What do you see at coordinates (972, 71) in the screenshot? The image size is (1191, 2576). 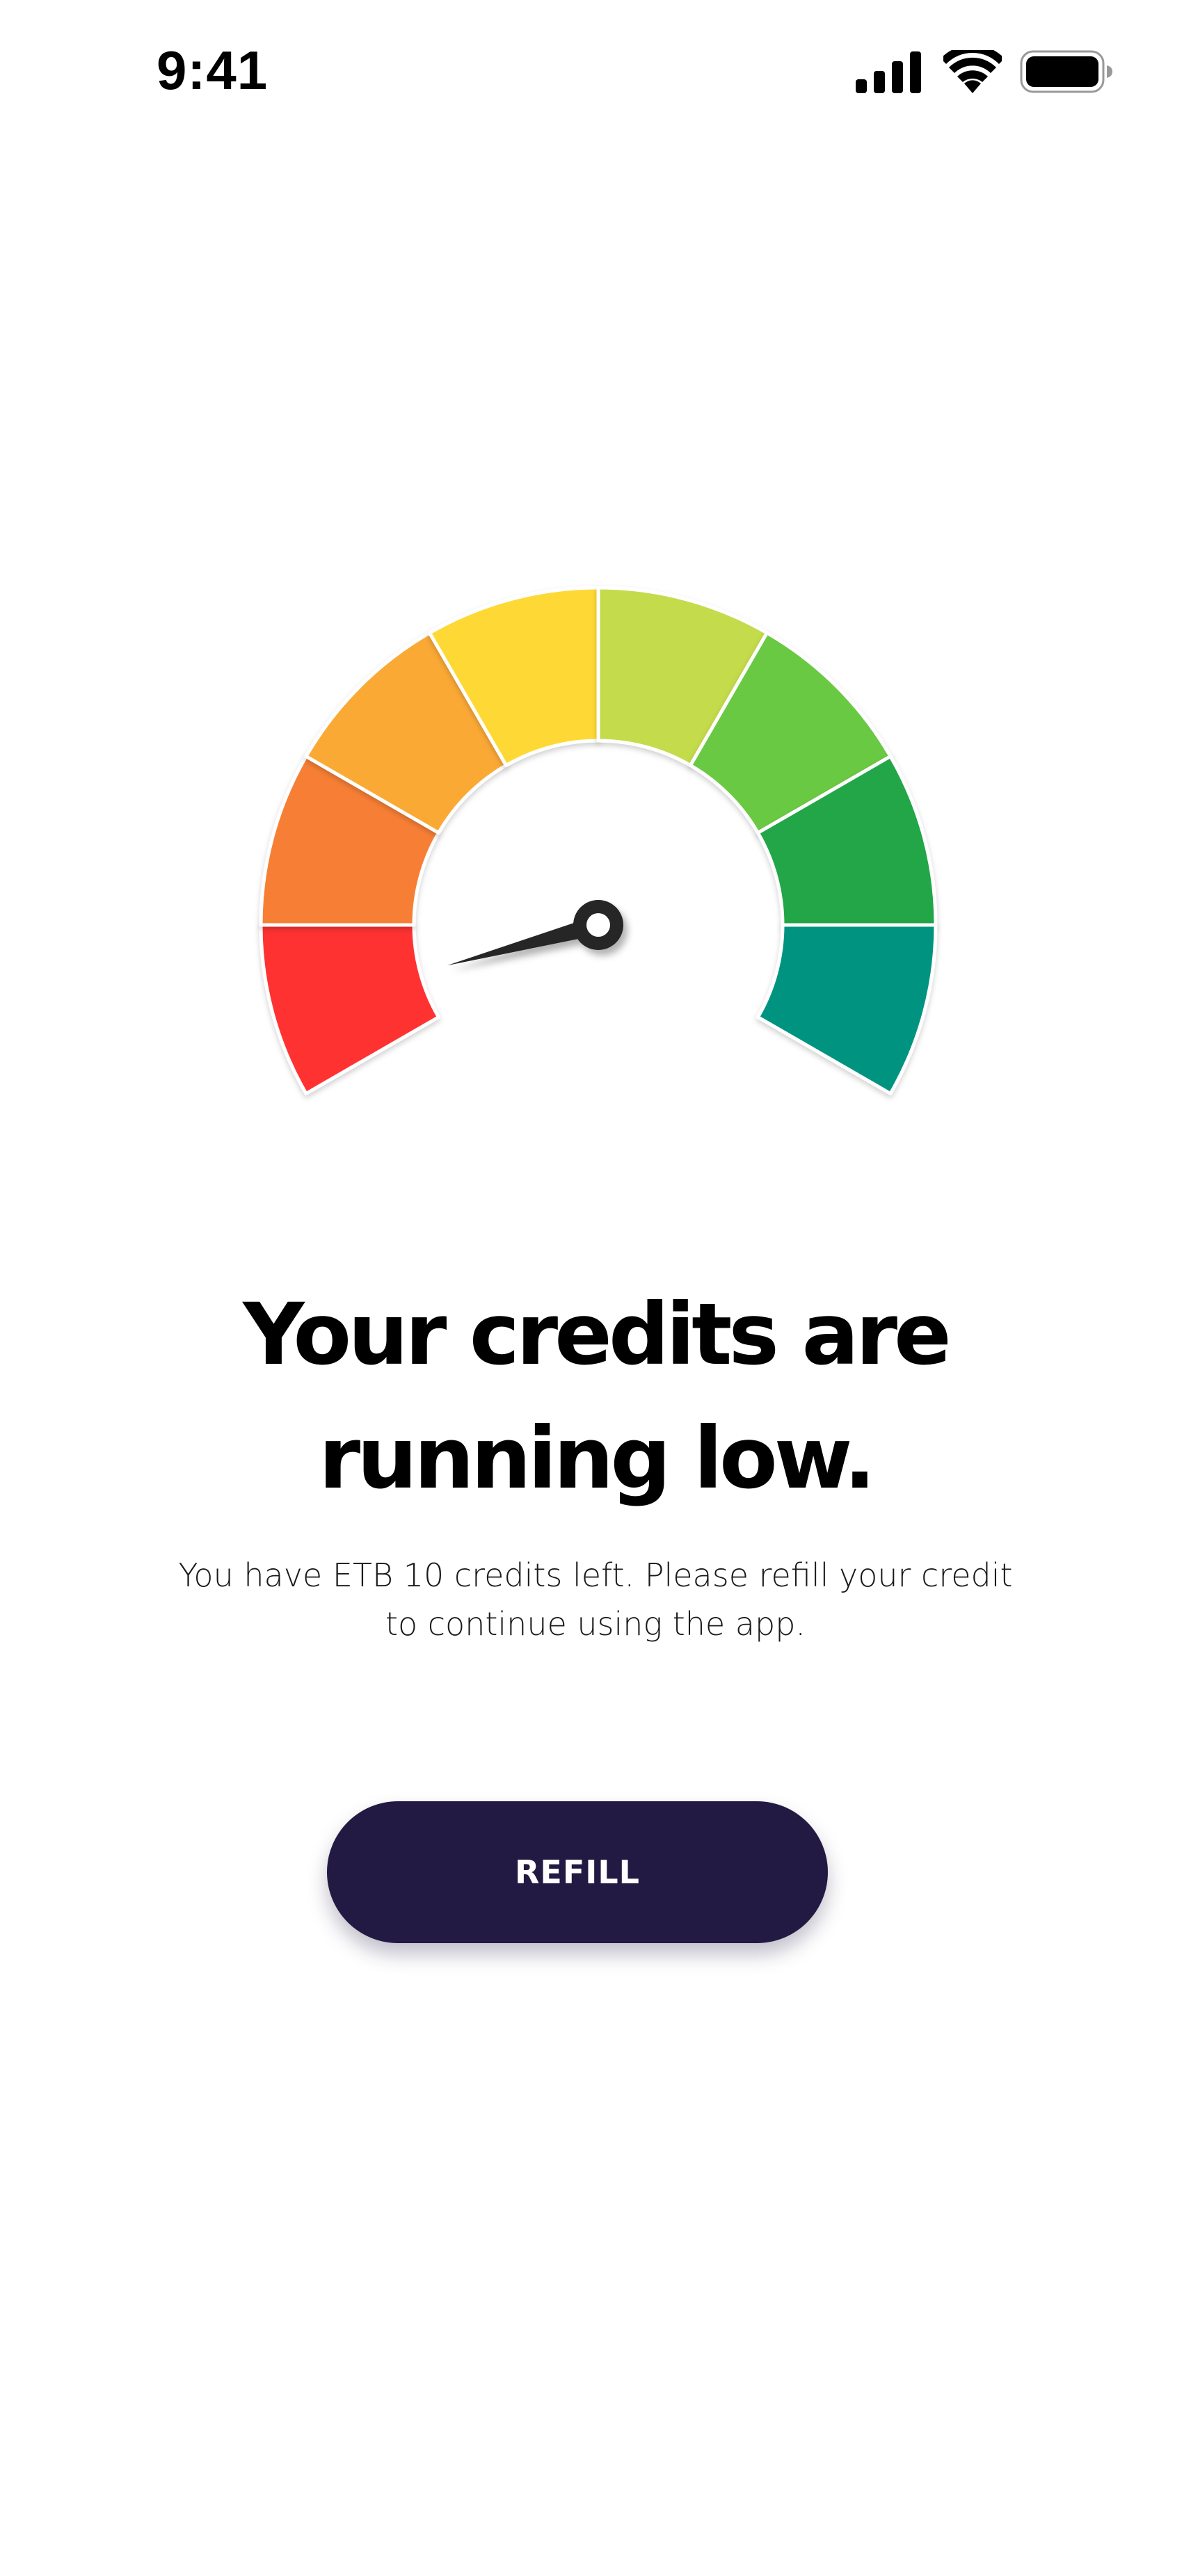 I see `wifi-icon` at bounding box center [972, 71].